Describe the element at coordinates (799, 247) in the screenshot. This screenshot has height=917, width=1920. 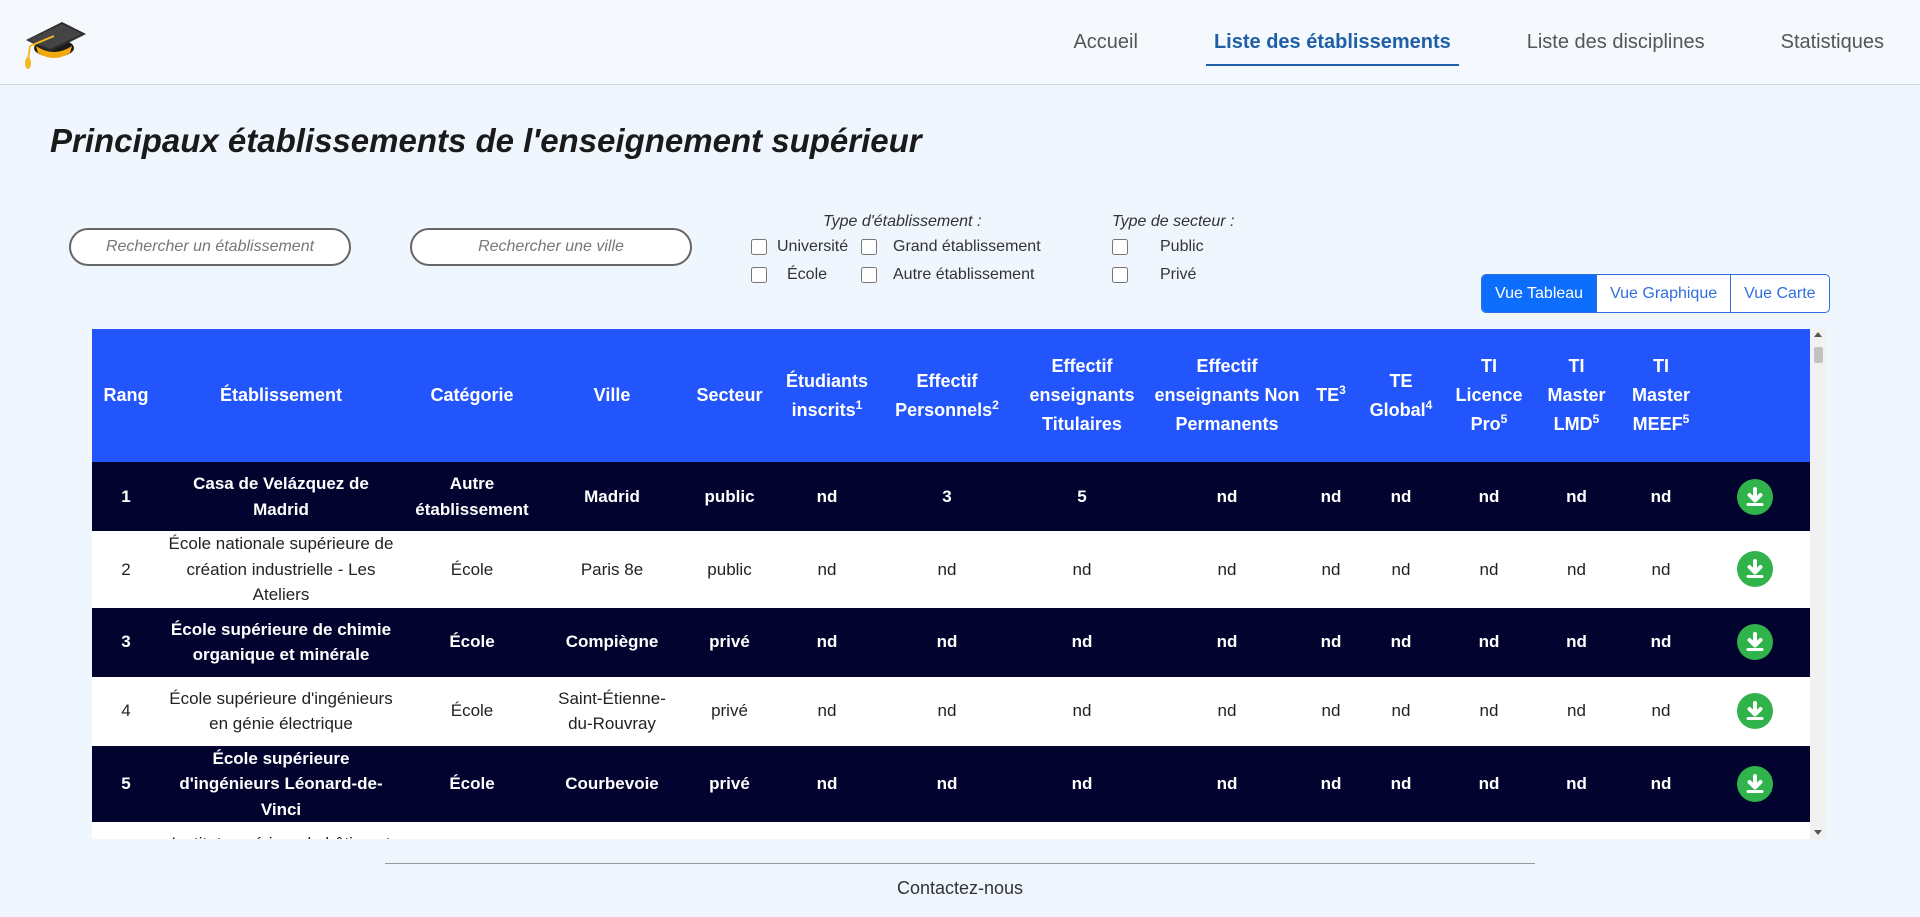
I see `filter-universite: Université` at that location.